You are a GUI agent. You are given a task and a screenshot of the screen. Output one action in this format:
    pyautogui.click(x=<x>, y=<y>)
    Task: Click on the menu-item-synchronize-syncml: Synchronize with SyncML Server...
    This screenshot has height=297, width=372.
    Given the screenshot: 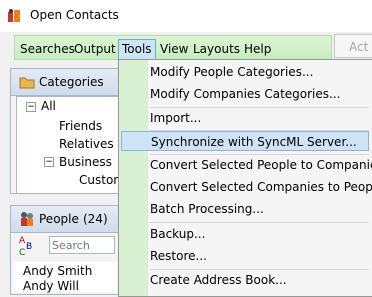 What is the action you would take?
    pyautogui.click(x=245, y=141)
    